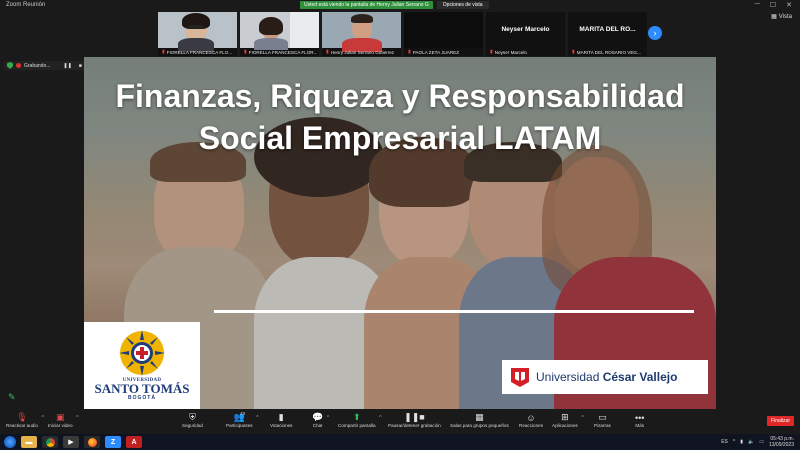  I want to click on slide-title-line-1: Finanzas, Riqueza y Responsabilidad, so click(400, 96).